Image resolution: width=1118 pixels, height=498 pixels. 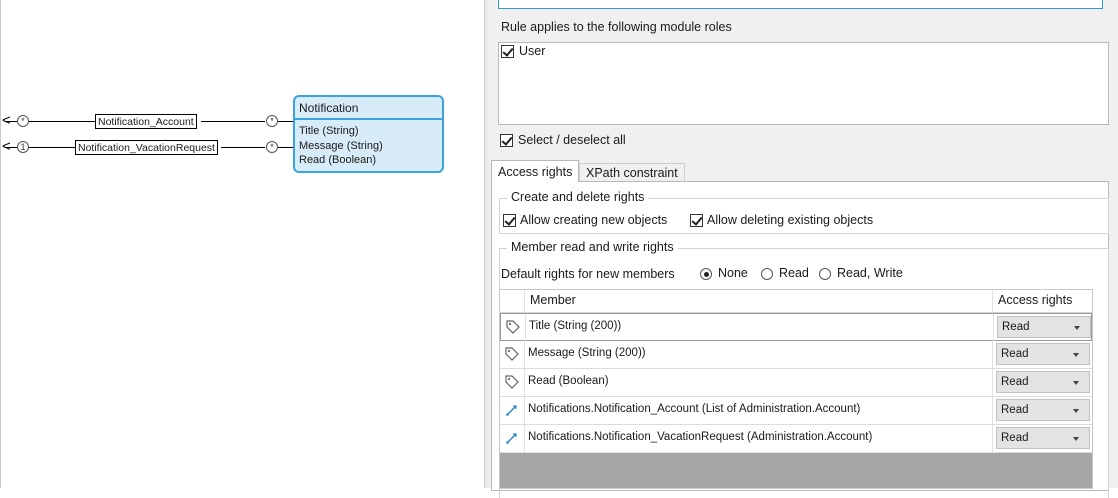 I want to click on default-rights-readwrite-label: Read, Write, so click(x=870, y=273).